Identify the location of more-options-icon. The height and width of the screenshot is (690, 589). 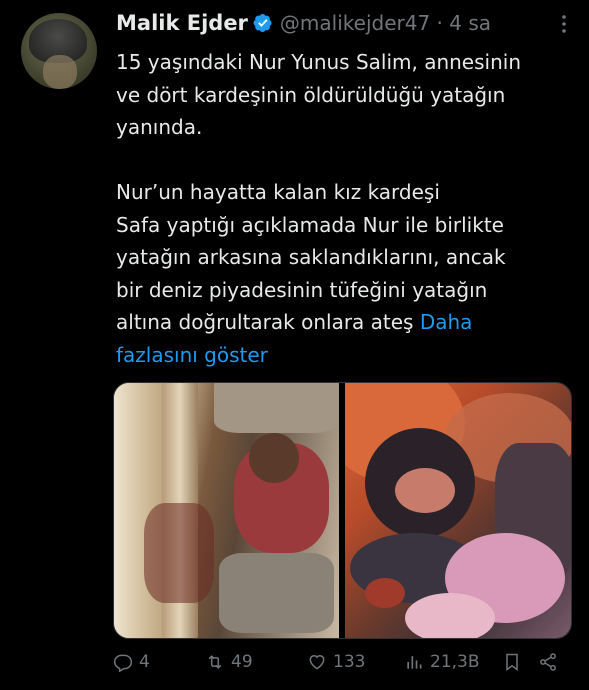
(564, 24).